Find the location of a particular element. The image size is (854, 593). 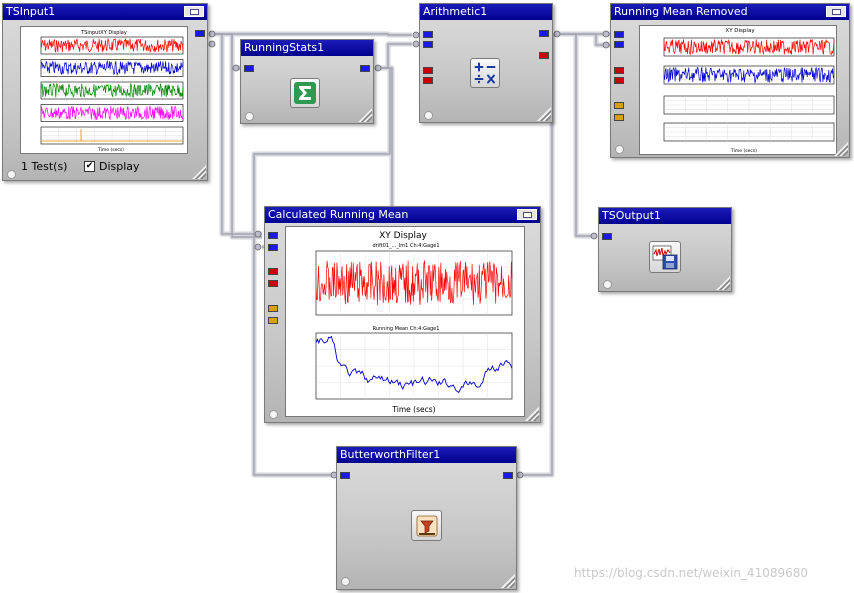

arithmetic-glyph is located at coordinates (485, 73).